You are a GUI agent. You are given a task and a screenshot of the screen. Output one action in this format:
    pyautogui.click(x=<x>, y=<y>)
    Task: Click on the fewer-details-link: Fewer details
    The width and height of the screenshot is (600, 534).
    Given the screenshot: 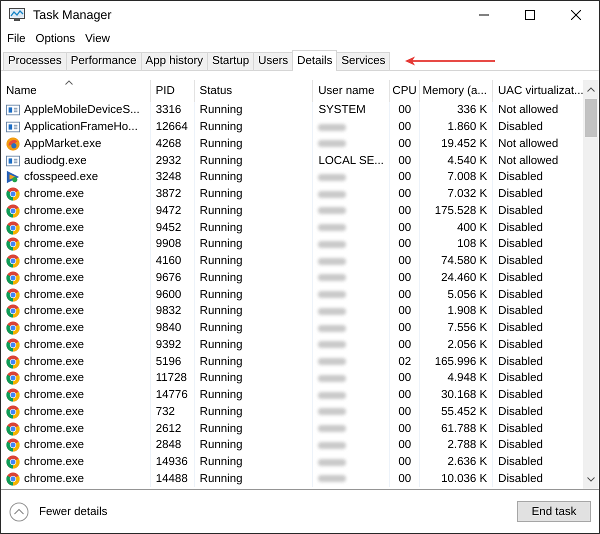 What is the action you would take?
    pyautogui.click(x=73, y=512)
    